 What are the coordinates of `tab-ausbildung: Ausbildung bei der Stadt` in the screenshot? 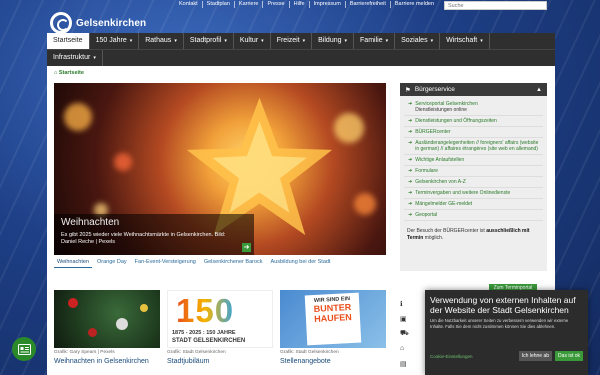 It's located at (301, 262).